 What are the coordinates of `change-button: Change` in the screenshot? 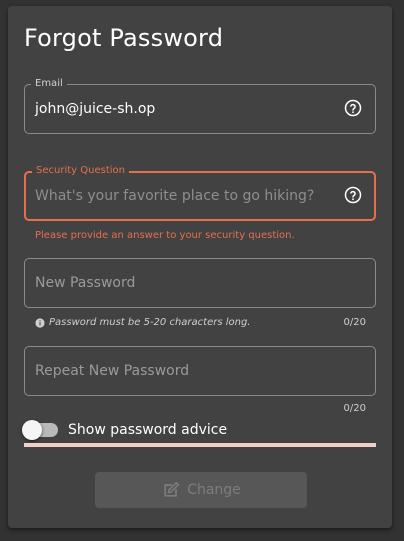 It's located at (201, 490).